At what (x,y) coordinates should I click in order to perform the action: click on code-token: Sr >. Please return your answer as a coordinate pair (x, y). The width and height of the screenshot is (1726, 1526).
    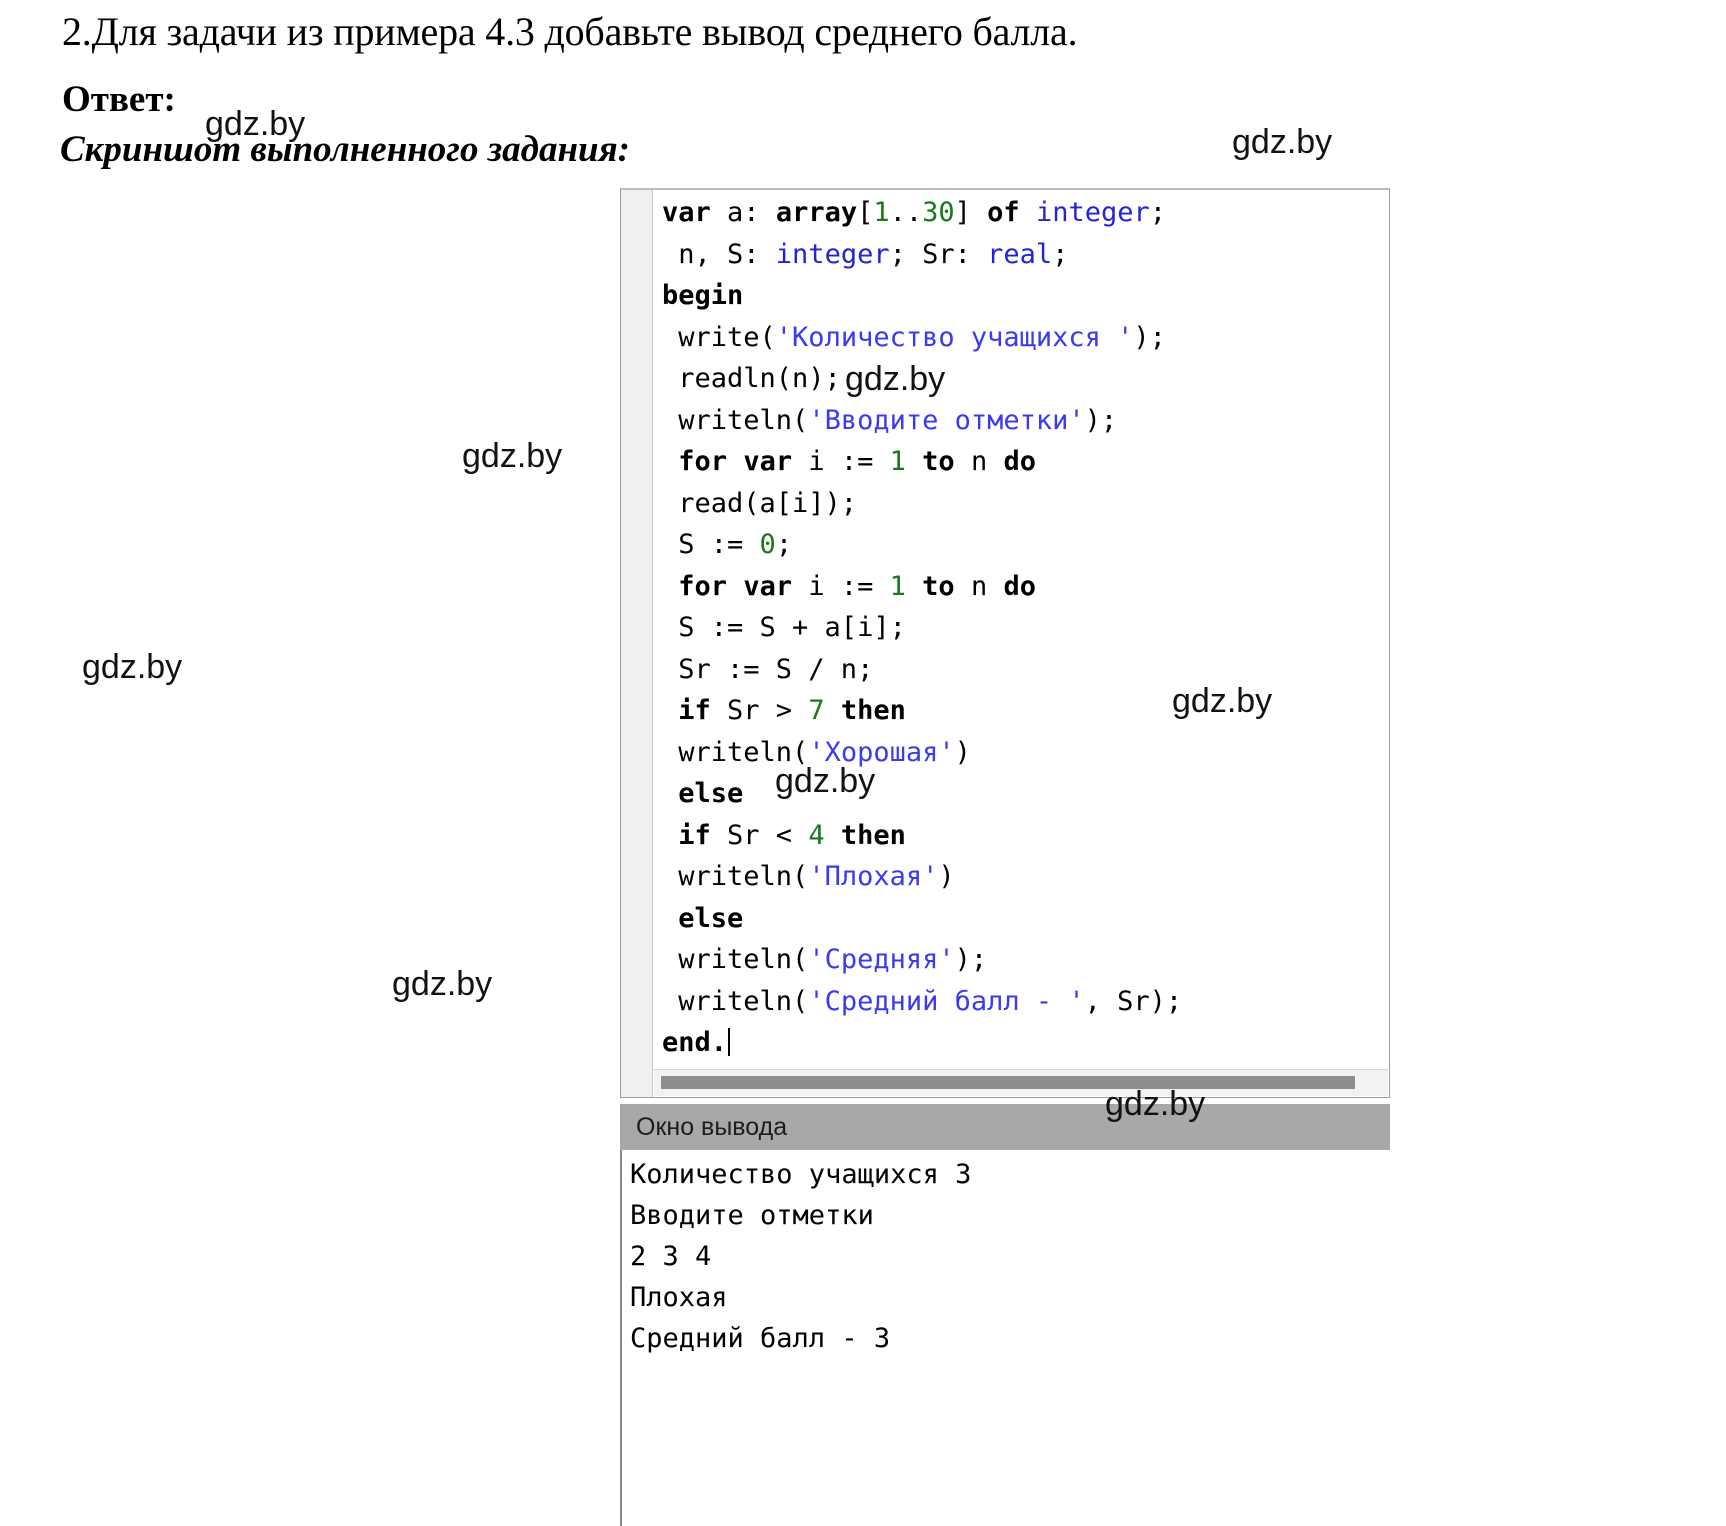
    Looking at the image, I should click on (759, 710).